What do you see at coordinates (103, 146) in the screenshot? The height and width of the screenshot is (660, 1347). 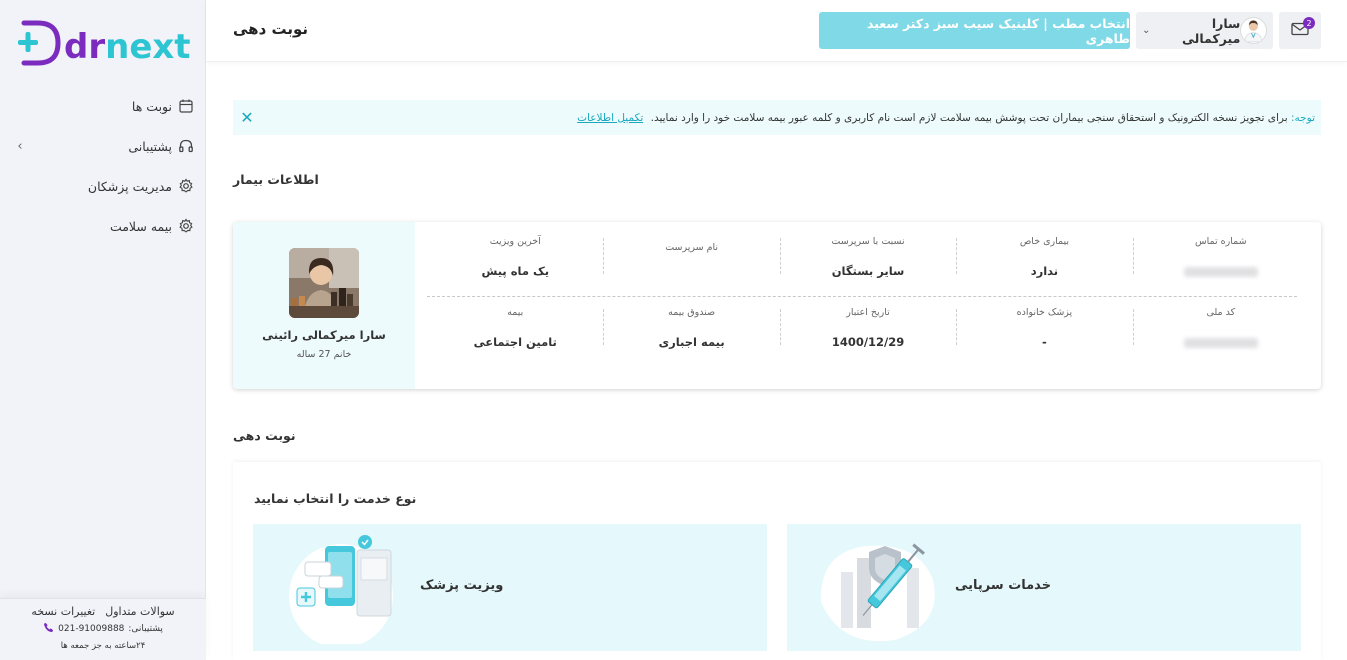 I see `sidebar-item-support: ‹ پشتیبانی` at bounding box center [103, 146].